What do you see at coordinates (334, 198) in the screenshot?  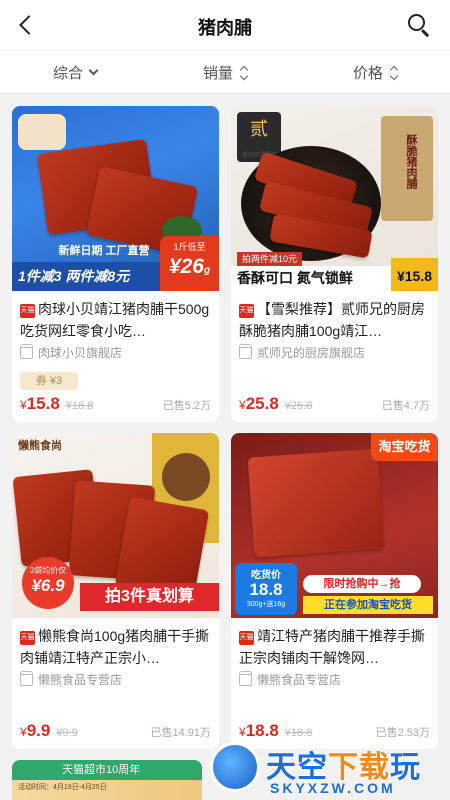 I see `product-image: 贰 贰师兄的厨房 酥脆猪肉脯 拍两件减10元 香酥可口 氮气锁鲜 ¥15.8` at bounding box center [334, 198].